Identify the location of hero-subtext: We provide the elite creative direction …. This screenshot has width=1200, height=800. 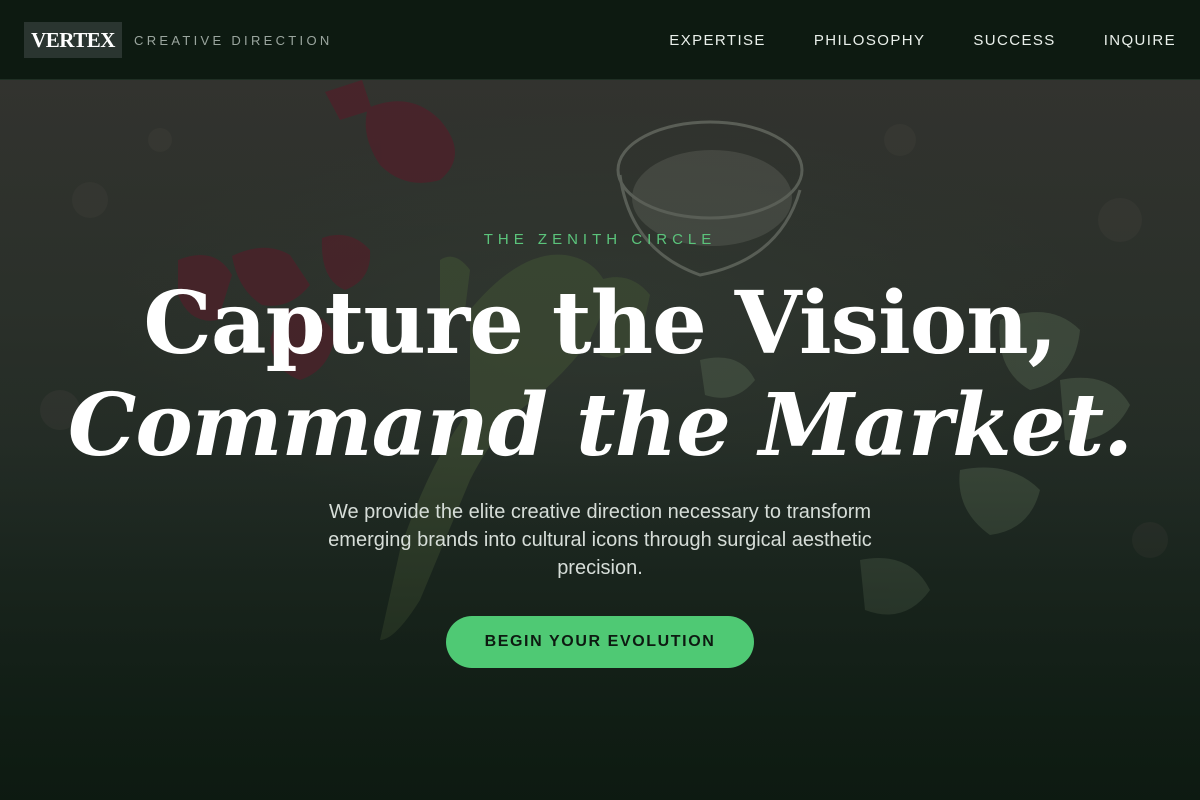
(600, 540).